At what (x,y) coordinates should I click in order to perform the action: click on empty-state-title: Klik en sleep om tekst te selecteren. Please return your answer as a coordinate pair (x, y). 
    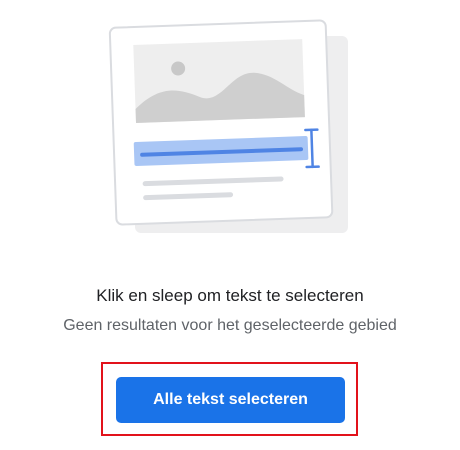
    Looking at the image, I should click on (230, 295).